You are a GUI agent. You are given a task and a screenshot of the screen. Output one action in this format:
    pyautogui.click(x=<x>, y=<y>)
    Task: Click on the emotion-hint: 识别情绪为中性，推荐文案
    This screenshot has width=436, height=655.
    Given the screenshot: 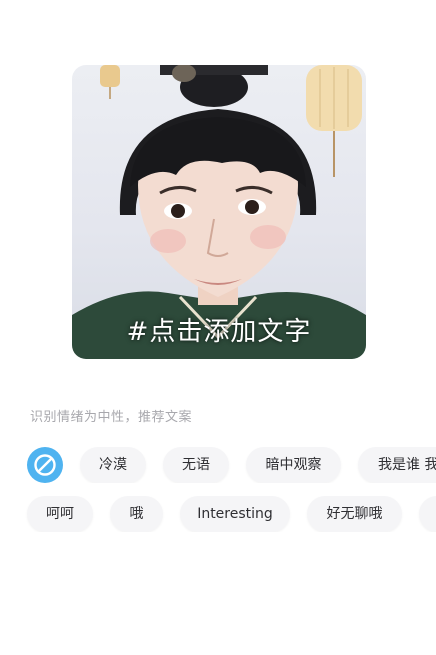 What is the action you would take?
    pyautogui.click(x=111, y=417)
    